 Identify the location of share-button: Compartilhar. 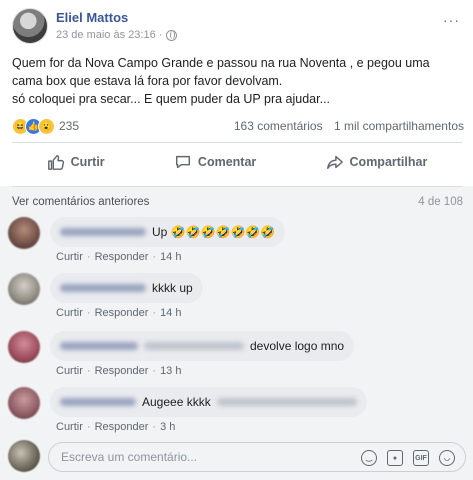
(377, 162).